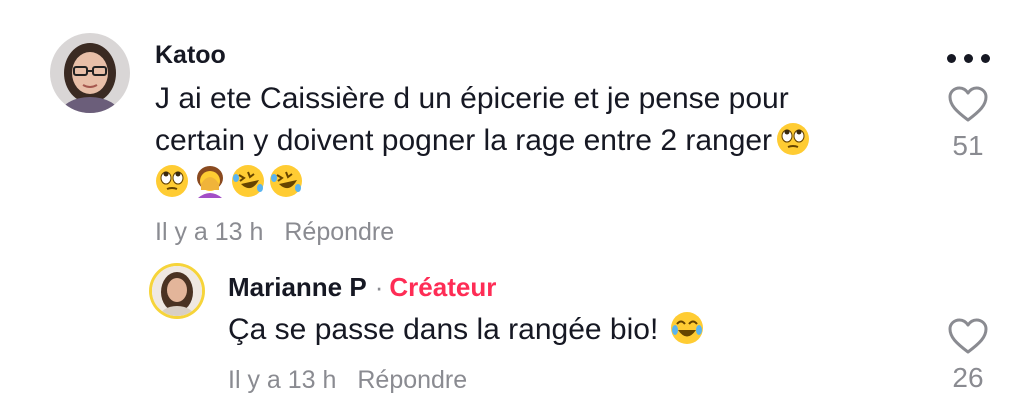 Image resolution: width=1030 pixels, height=418 pixels. I want to click on comment-timestamp: Il y a 13 h, so click(209, 232).